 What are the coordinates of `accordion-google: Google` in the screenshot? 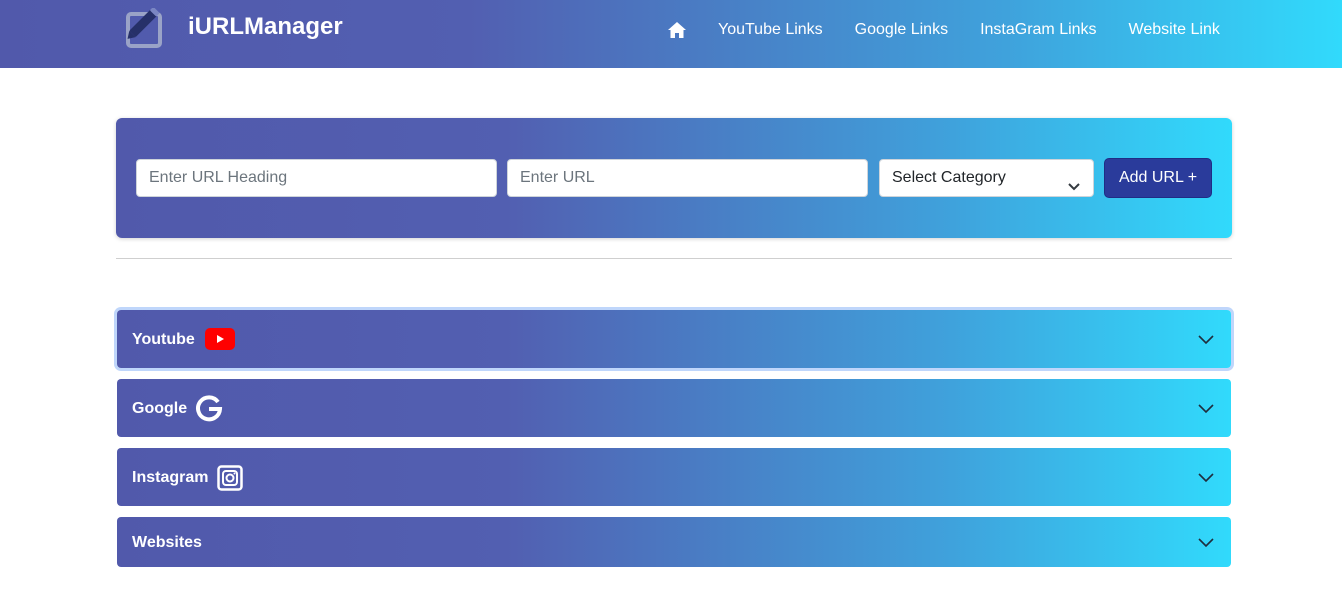 It's located at (674, 408).